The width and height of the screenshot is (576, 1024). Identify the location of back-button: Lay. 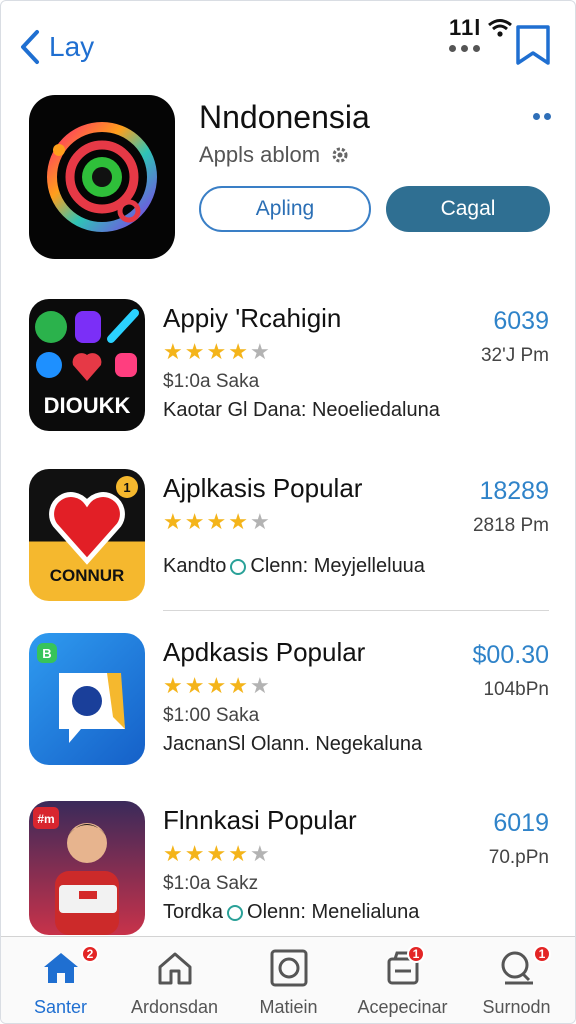
(56, 47).